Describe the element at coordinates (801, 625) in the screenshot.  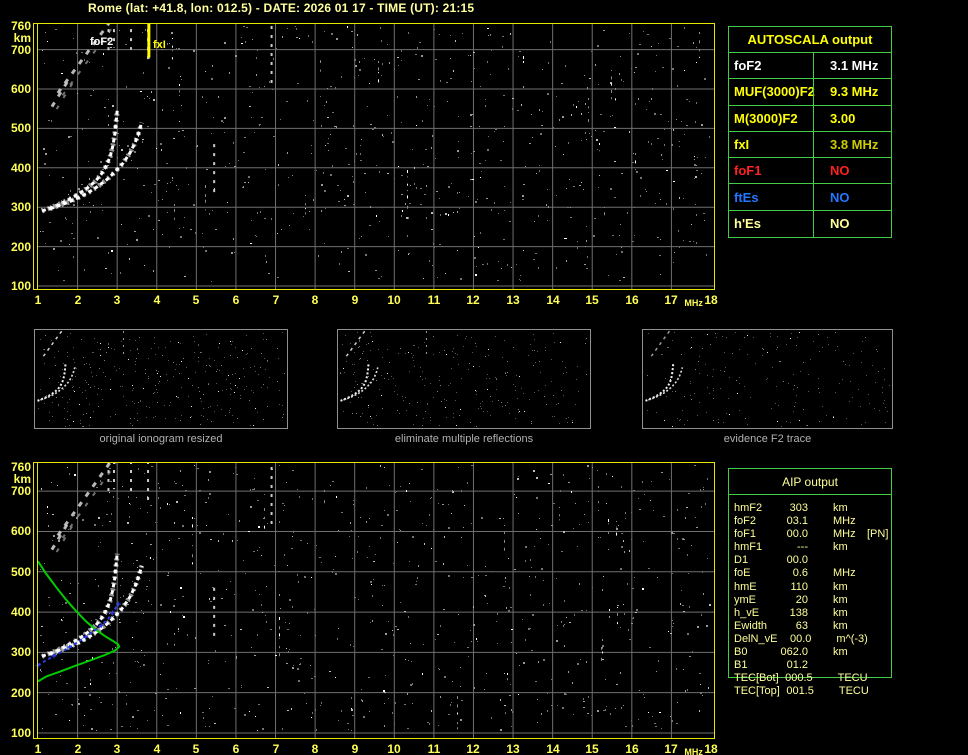
I see `aip-value: 63` at that location.